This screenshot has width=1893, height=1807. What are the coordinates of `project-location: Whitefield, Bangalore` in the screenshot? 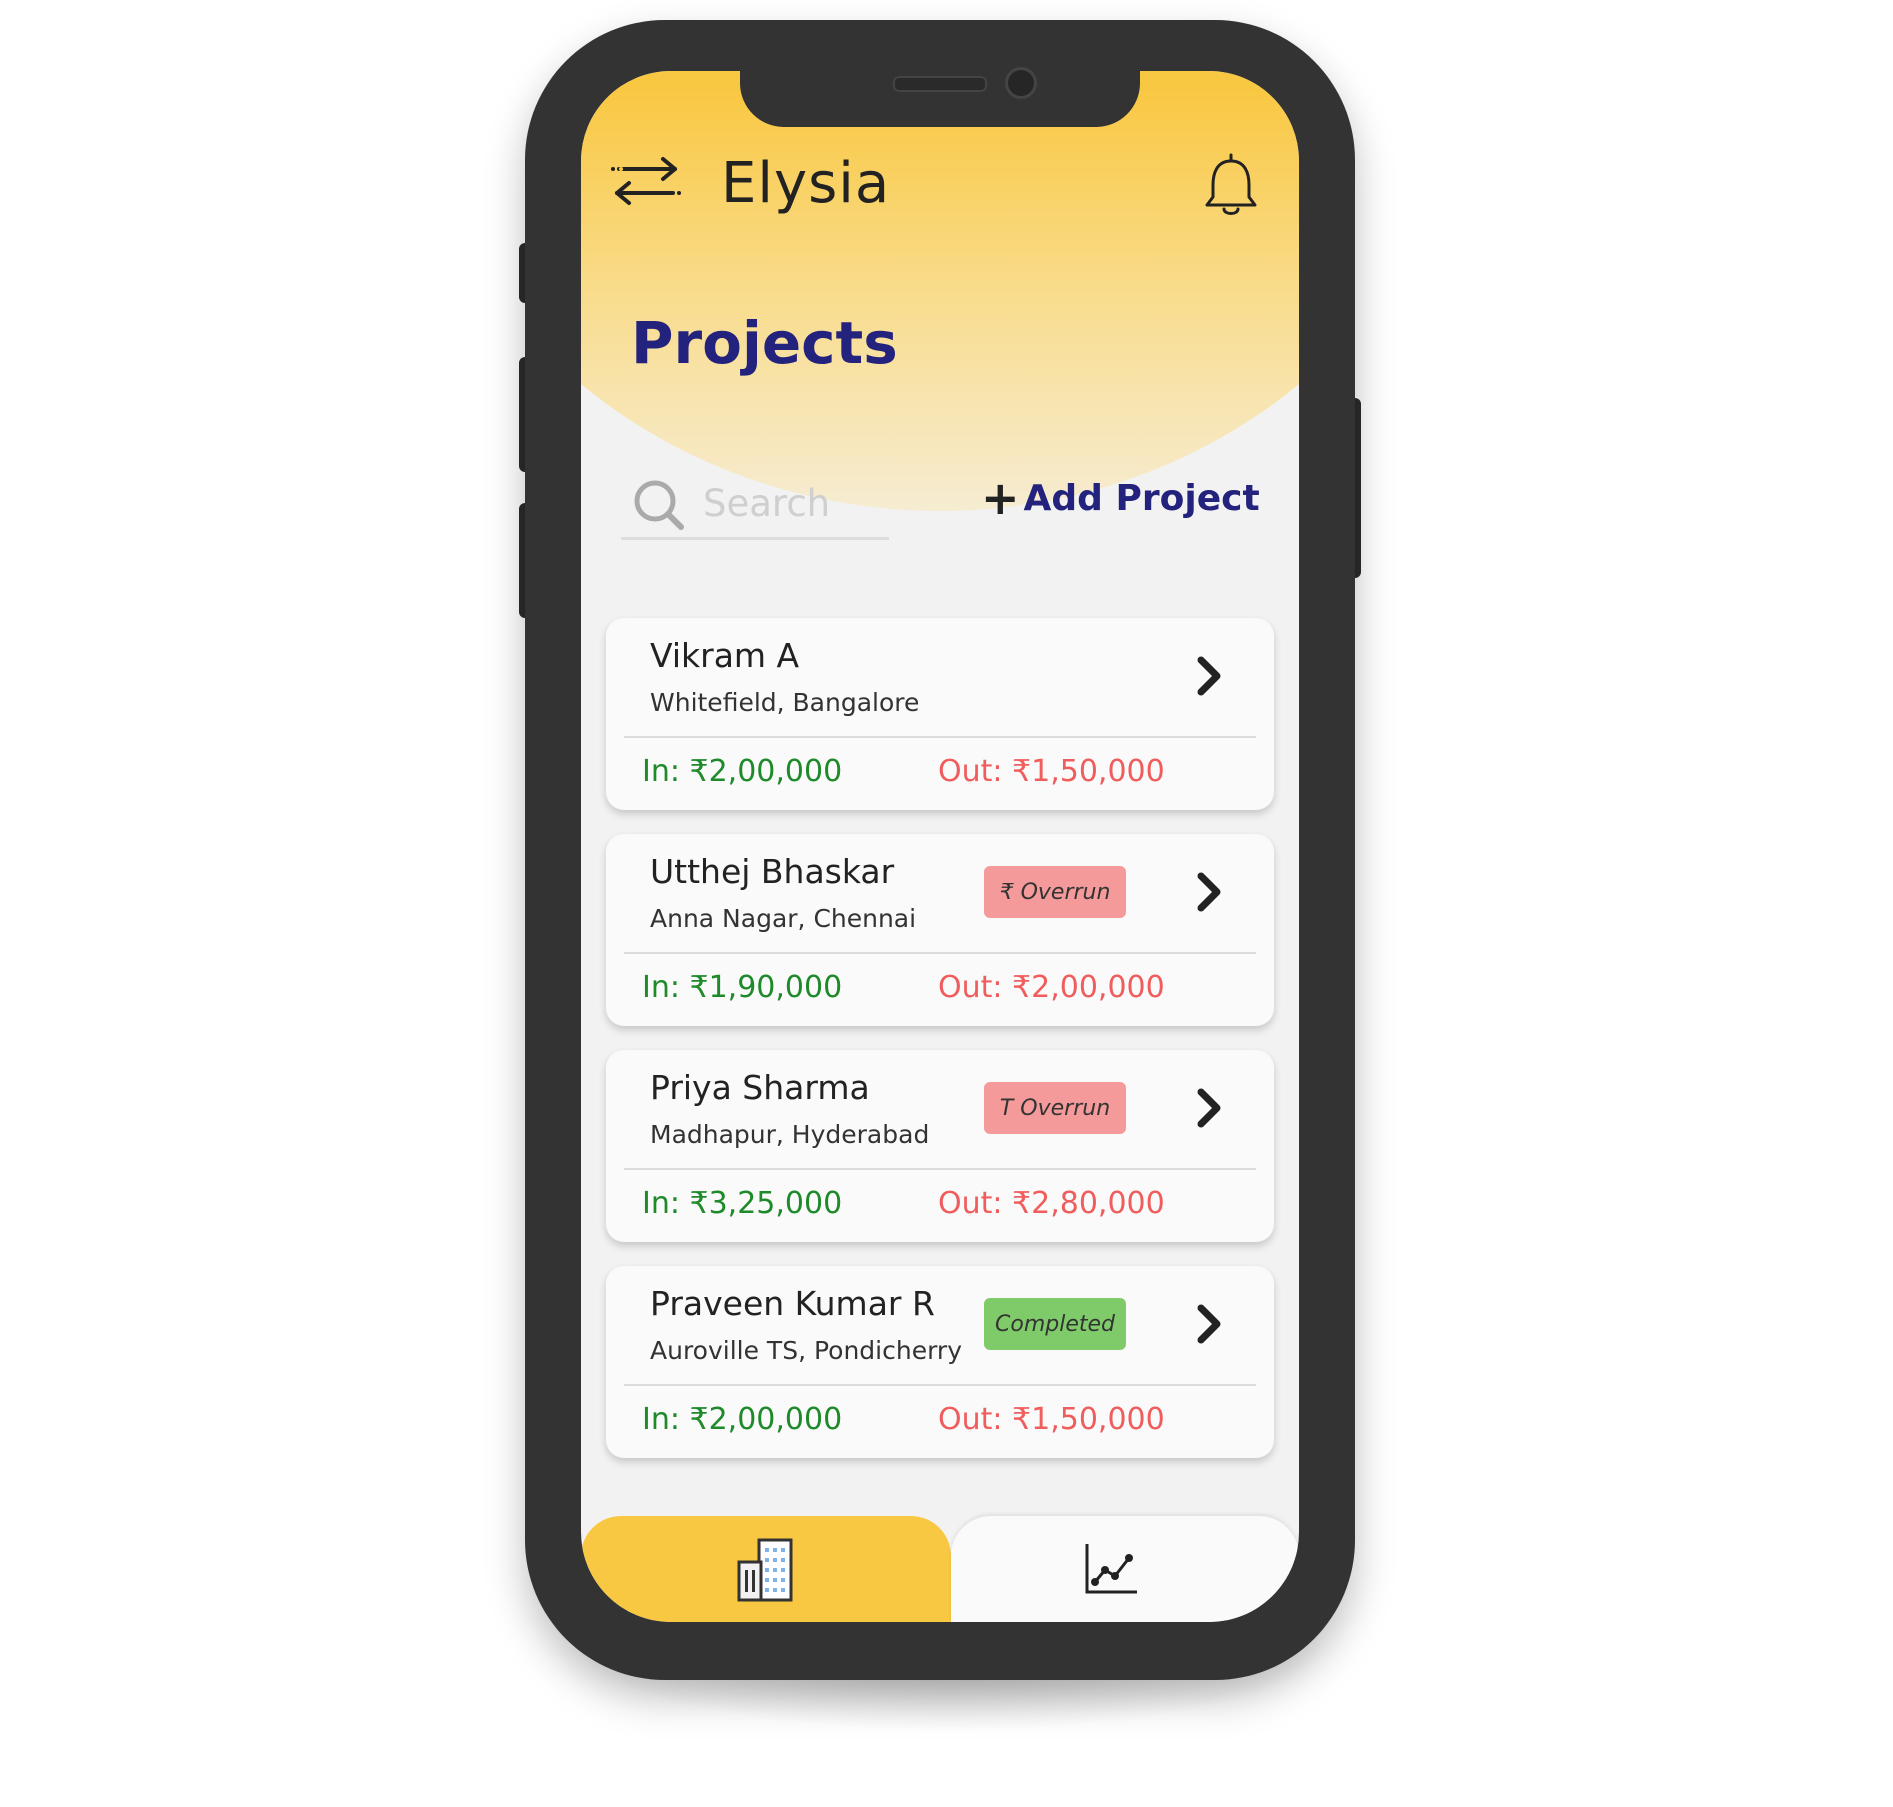 It's located at (785, 702).